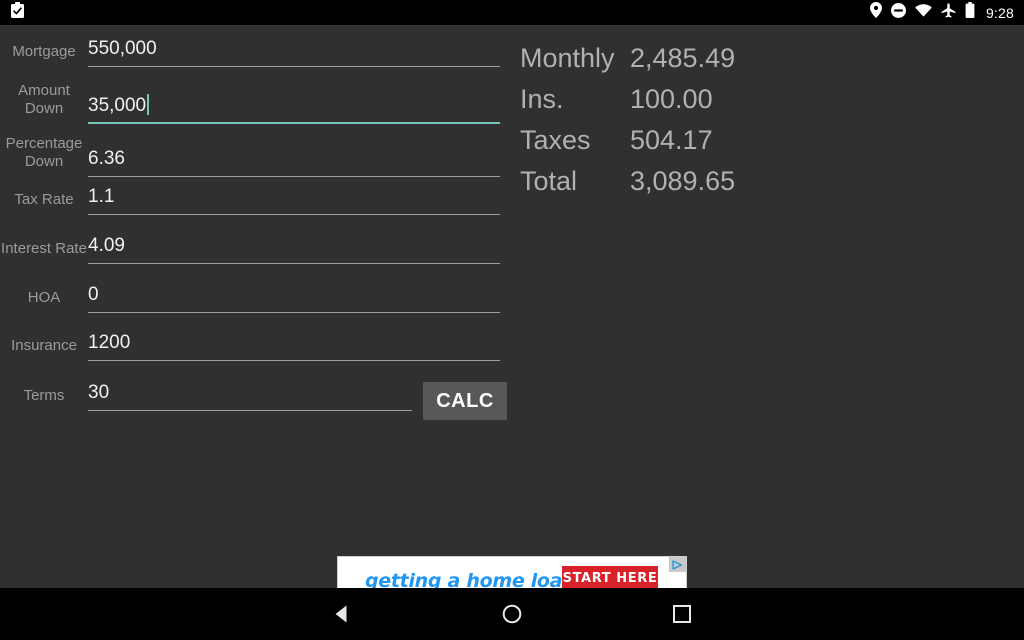 This screenshot has width=1024, height=640. Describe the element at coordinates (44, 51) in the screenshot. I see `field-label-mortgage: Mortgage` at that location.